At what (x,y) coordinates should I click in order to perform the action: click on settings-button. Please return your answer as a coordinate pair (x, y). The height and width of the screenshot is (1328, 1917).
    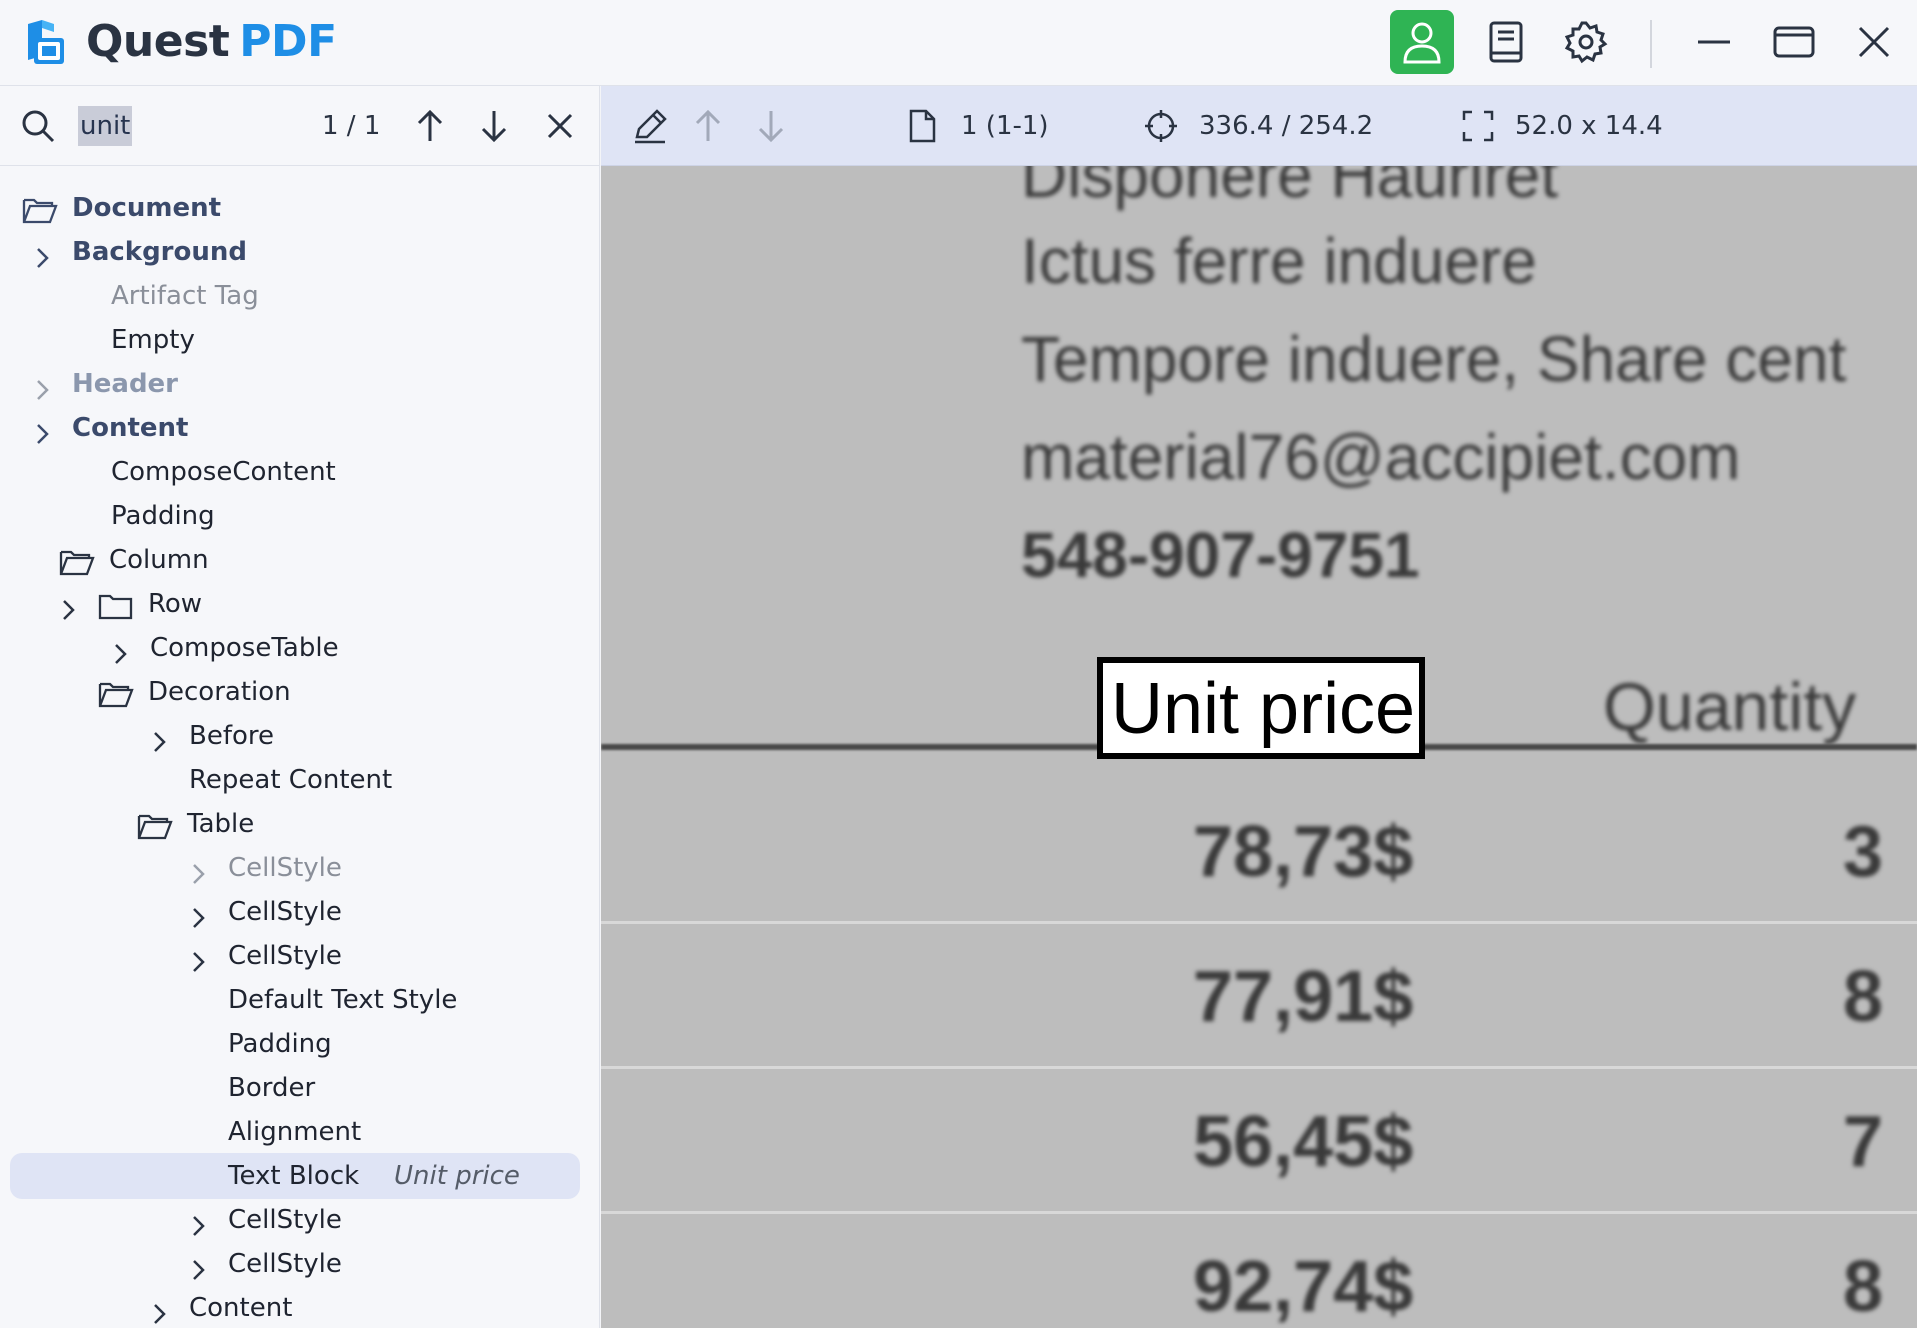
    Looking at the image, I should click on (1586, 42).